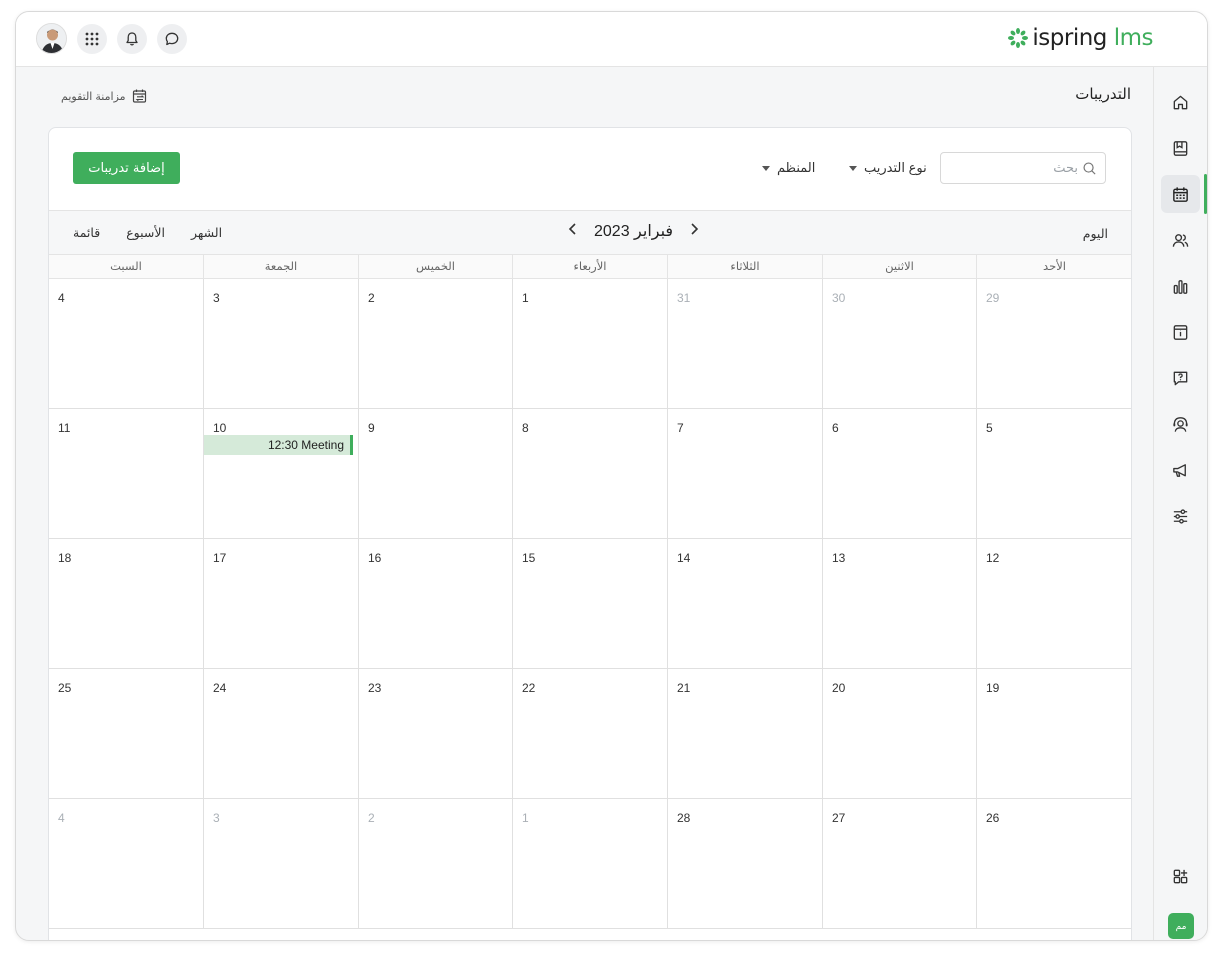 The width and height of the screenshot is (1223, 960). I want to click on search-box, so click(1023, 168).